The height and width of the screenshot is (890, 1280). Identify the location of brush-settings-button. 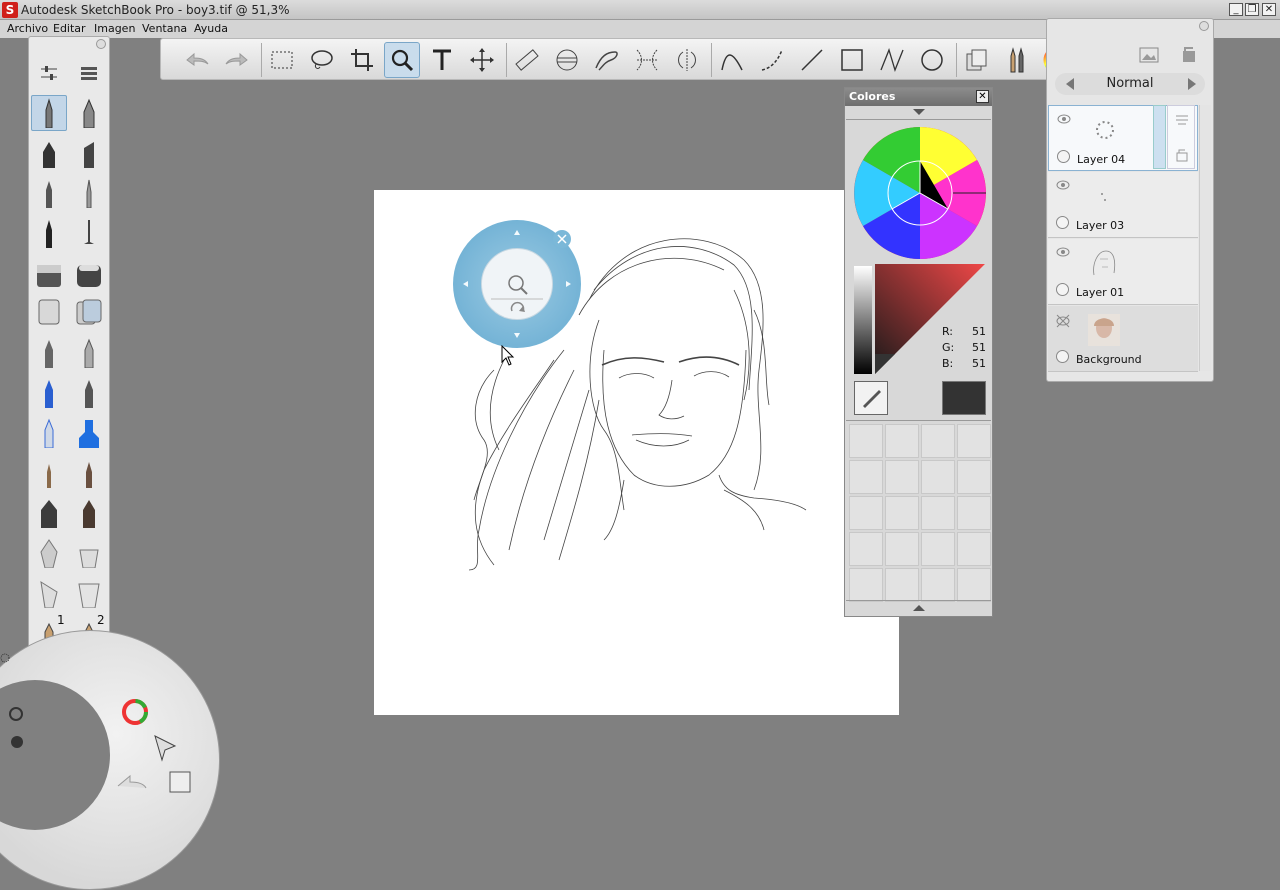
(49, 73).